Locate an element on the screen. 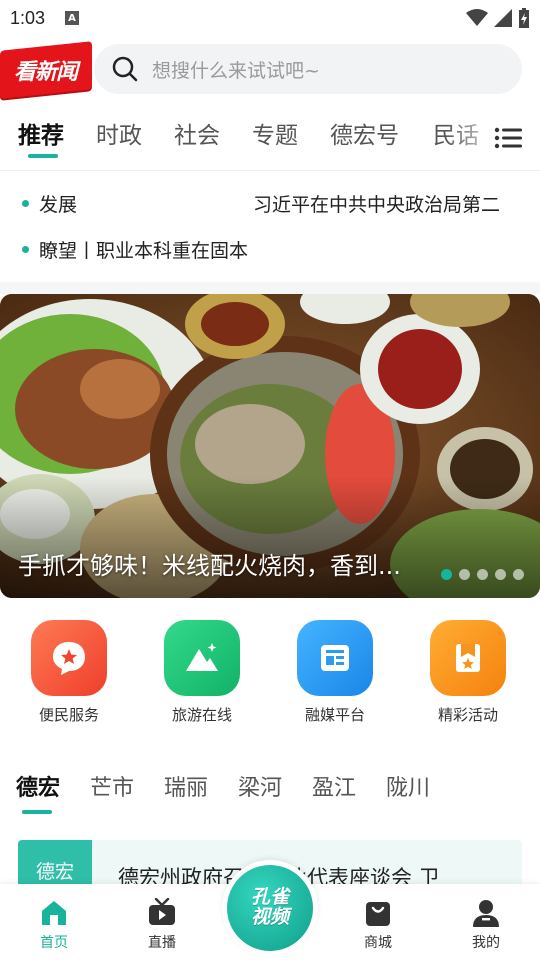 This screenshot has width=540, height=960. peacock-video-logo: 孔雀视频 is located at coordinates (270, 908).